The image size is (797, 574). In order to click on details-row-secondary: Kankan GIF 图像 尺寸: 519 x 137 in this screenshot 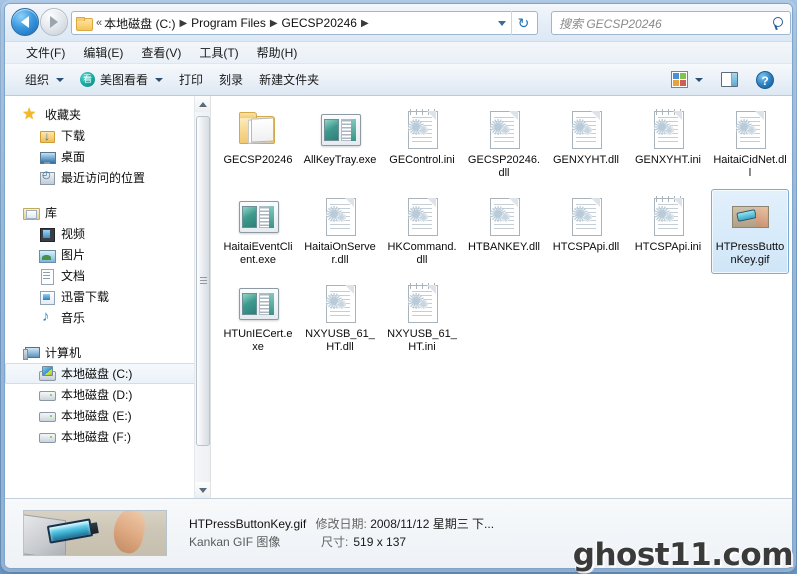, I will do `click(341, 542)`.